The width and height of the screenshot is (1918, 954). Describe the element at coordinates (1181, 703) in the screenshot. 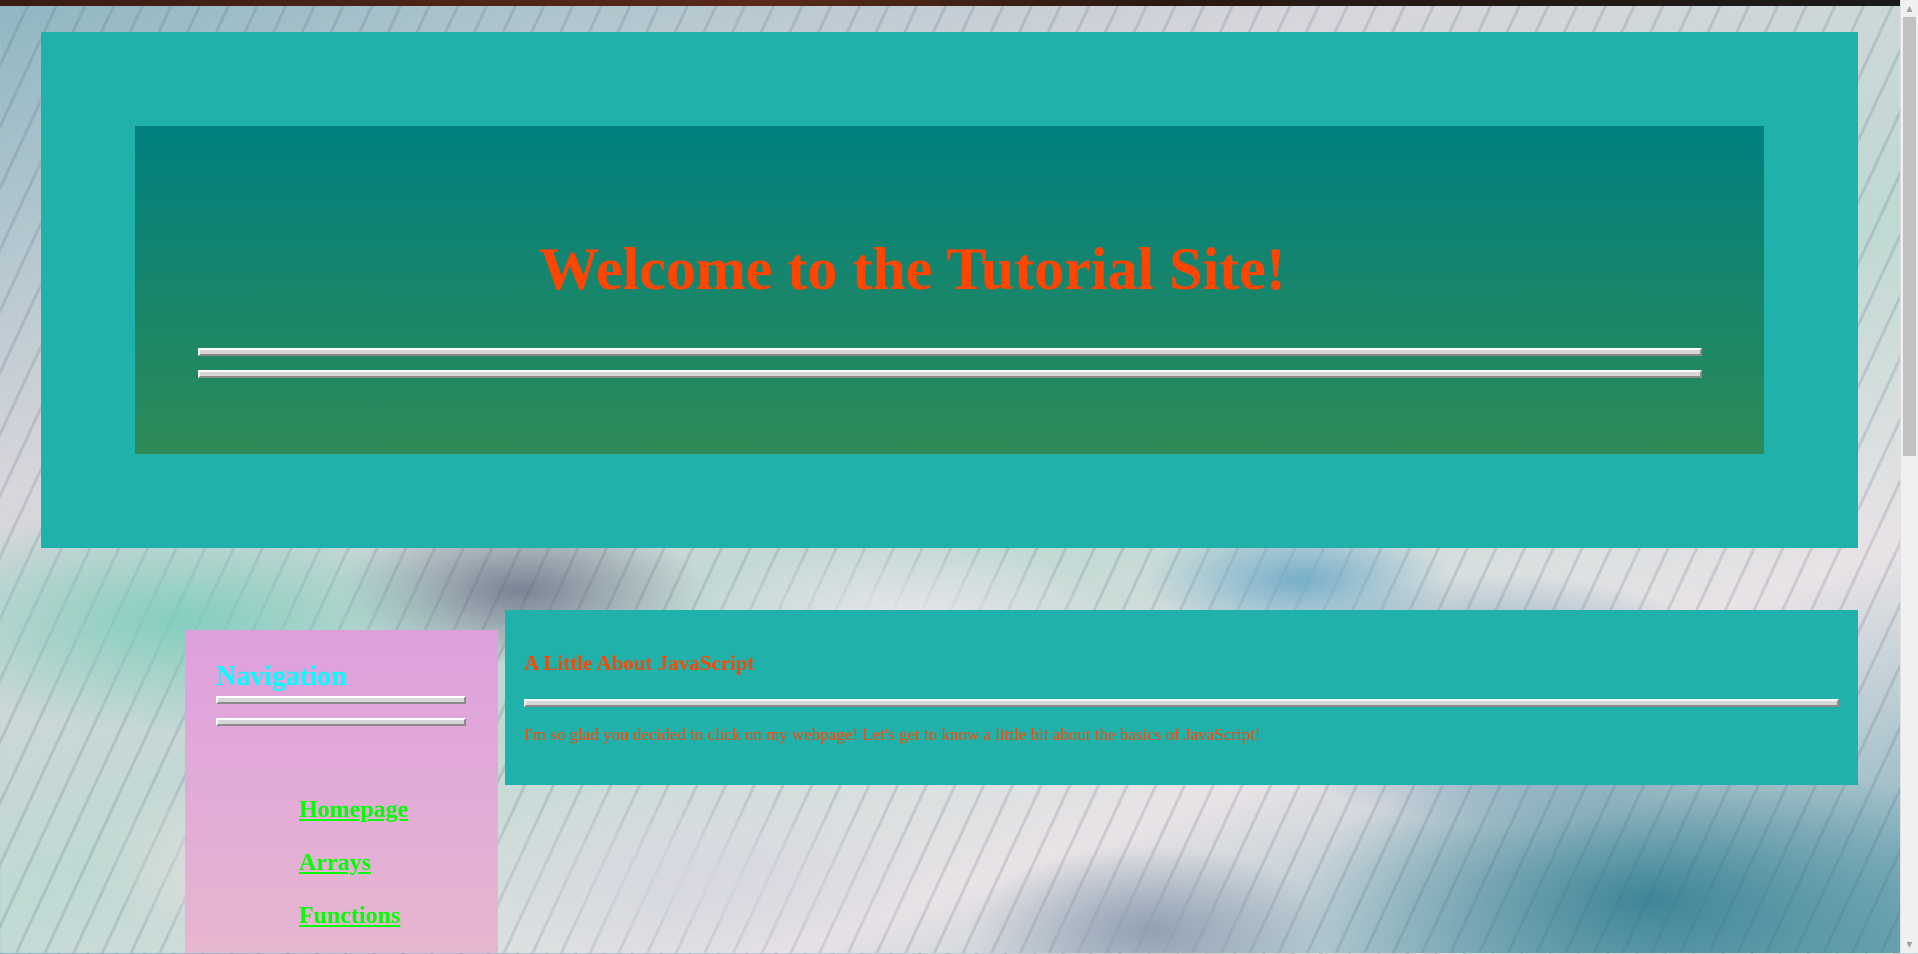

I see `content-divider` at that location.